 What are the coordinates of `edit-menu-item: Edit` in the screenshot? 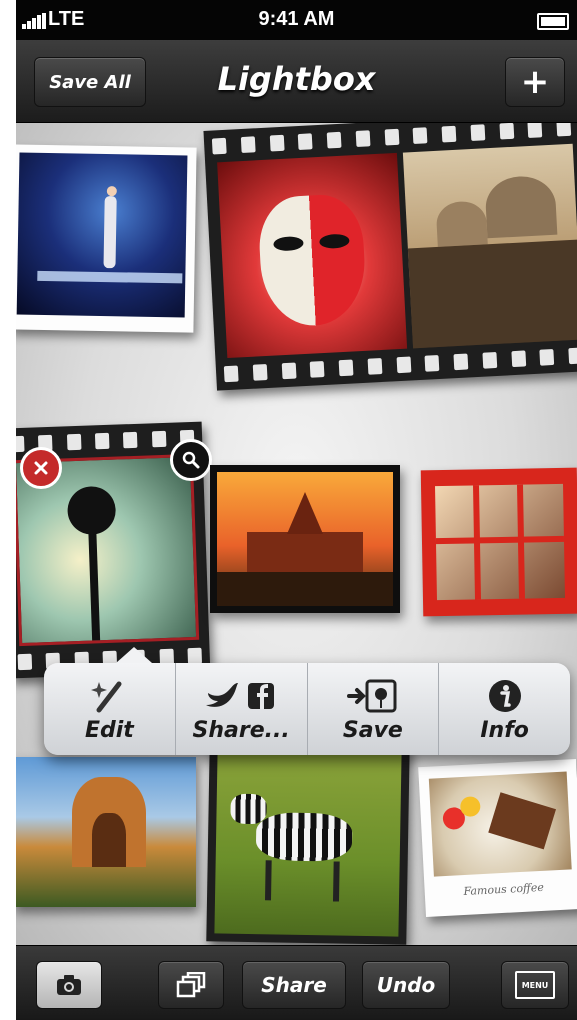 It's located at (110, 709).